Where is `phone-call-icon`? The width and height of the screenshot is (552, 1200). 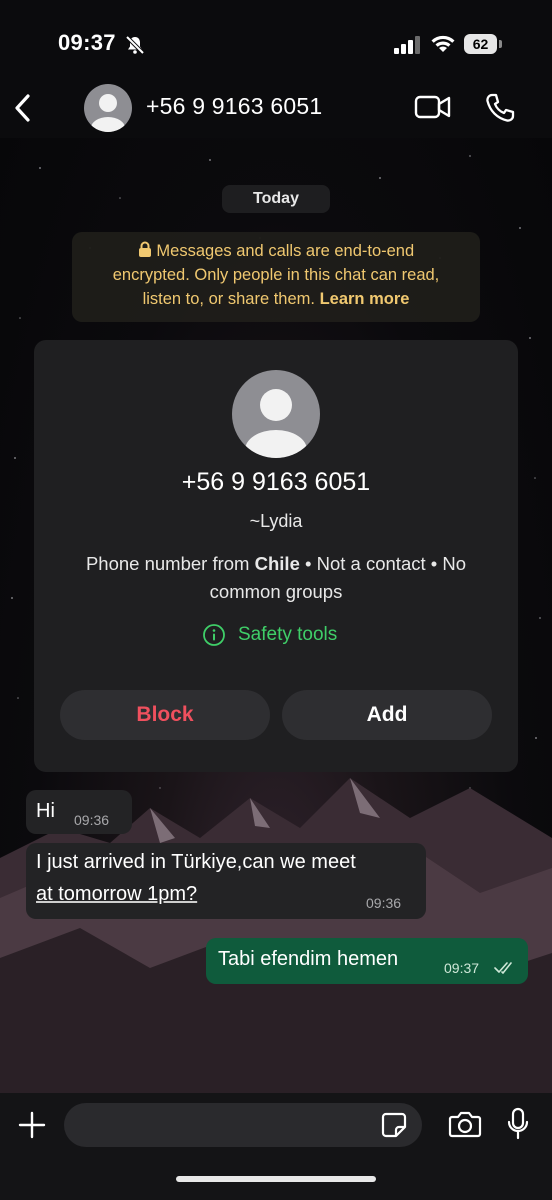
phone-call-icon is located at coordinates (500, 110).